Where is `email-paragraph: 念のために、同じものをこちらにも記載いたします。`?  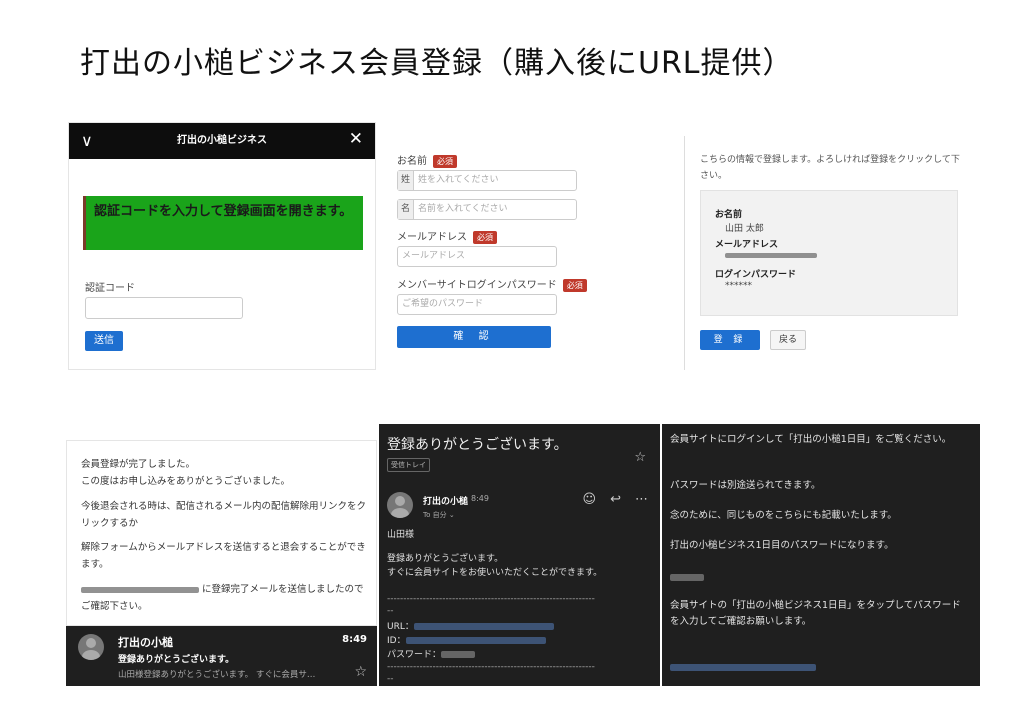 email-paragraph: 念のために、同じものをこちらにも記載いたします。 is located at coordinates (783, 515).